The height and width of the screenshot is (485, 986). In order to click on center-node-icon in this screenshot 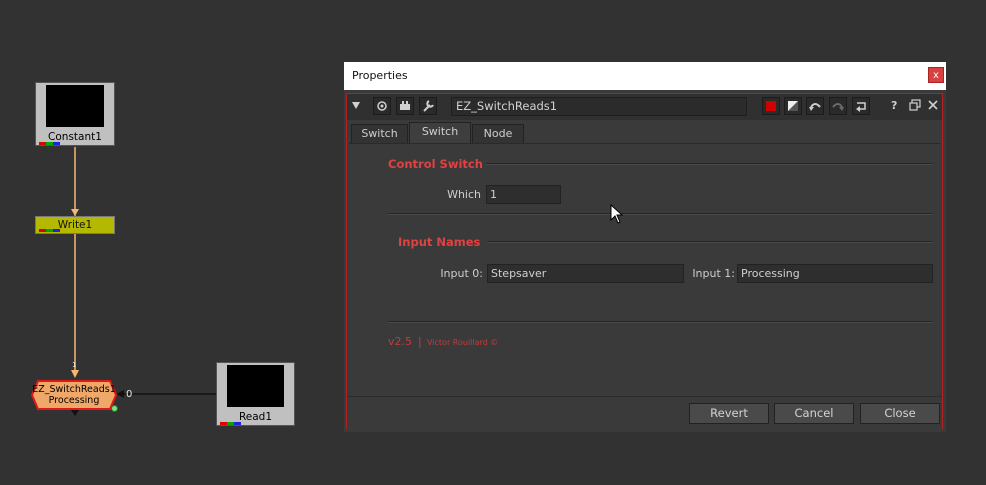, I will do `click(382, 106)`.